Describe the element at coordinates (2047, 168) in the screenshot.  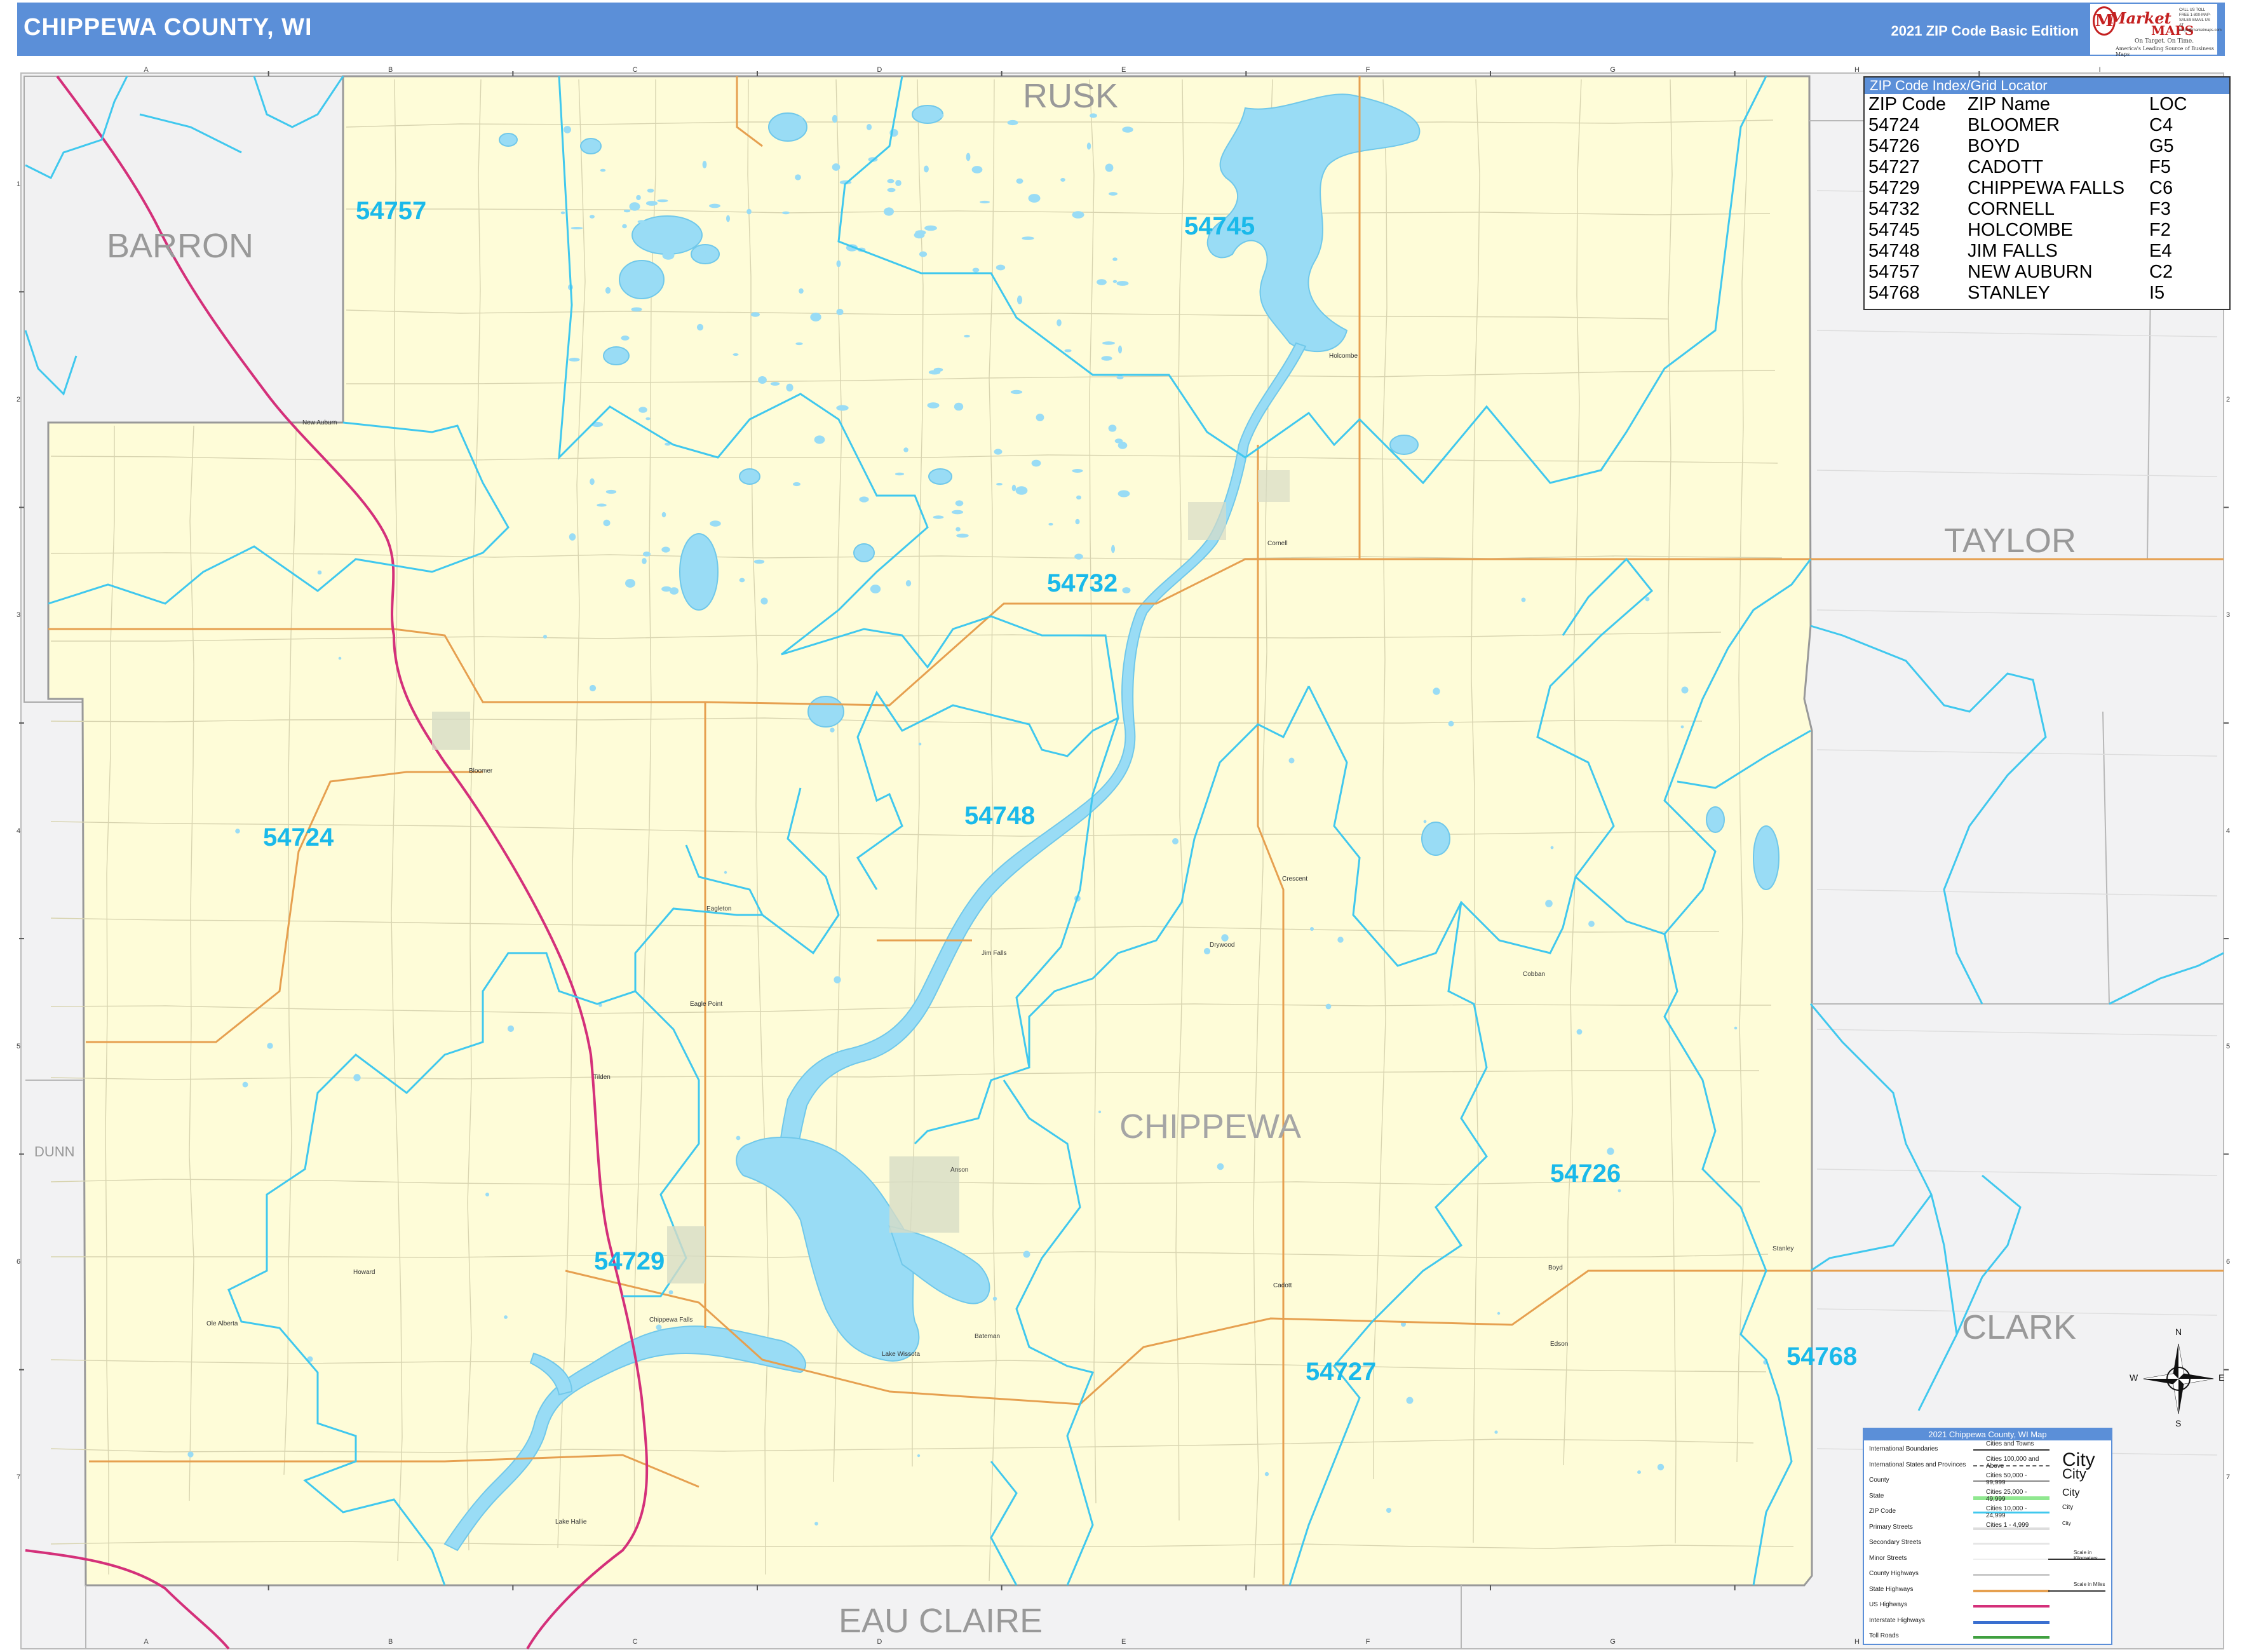
I see `zip-index-row: 54727 CADOTT F5` at that location.